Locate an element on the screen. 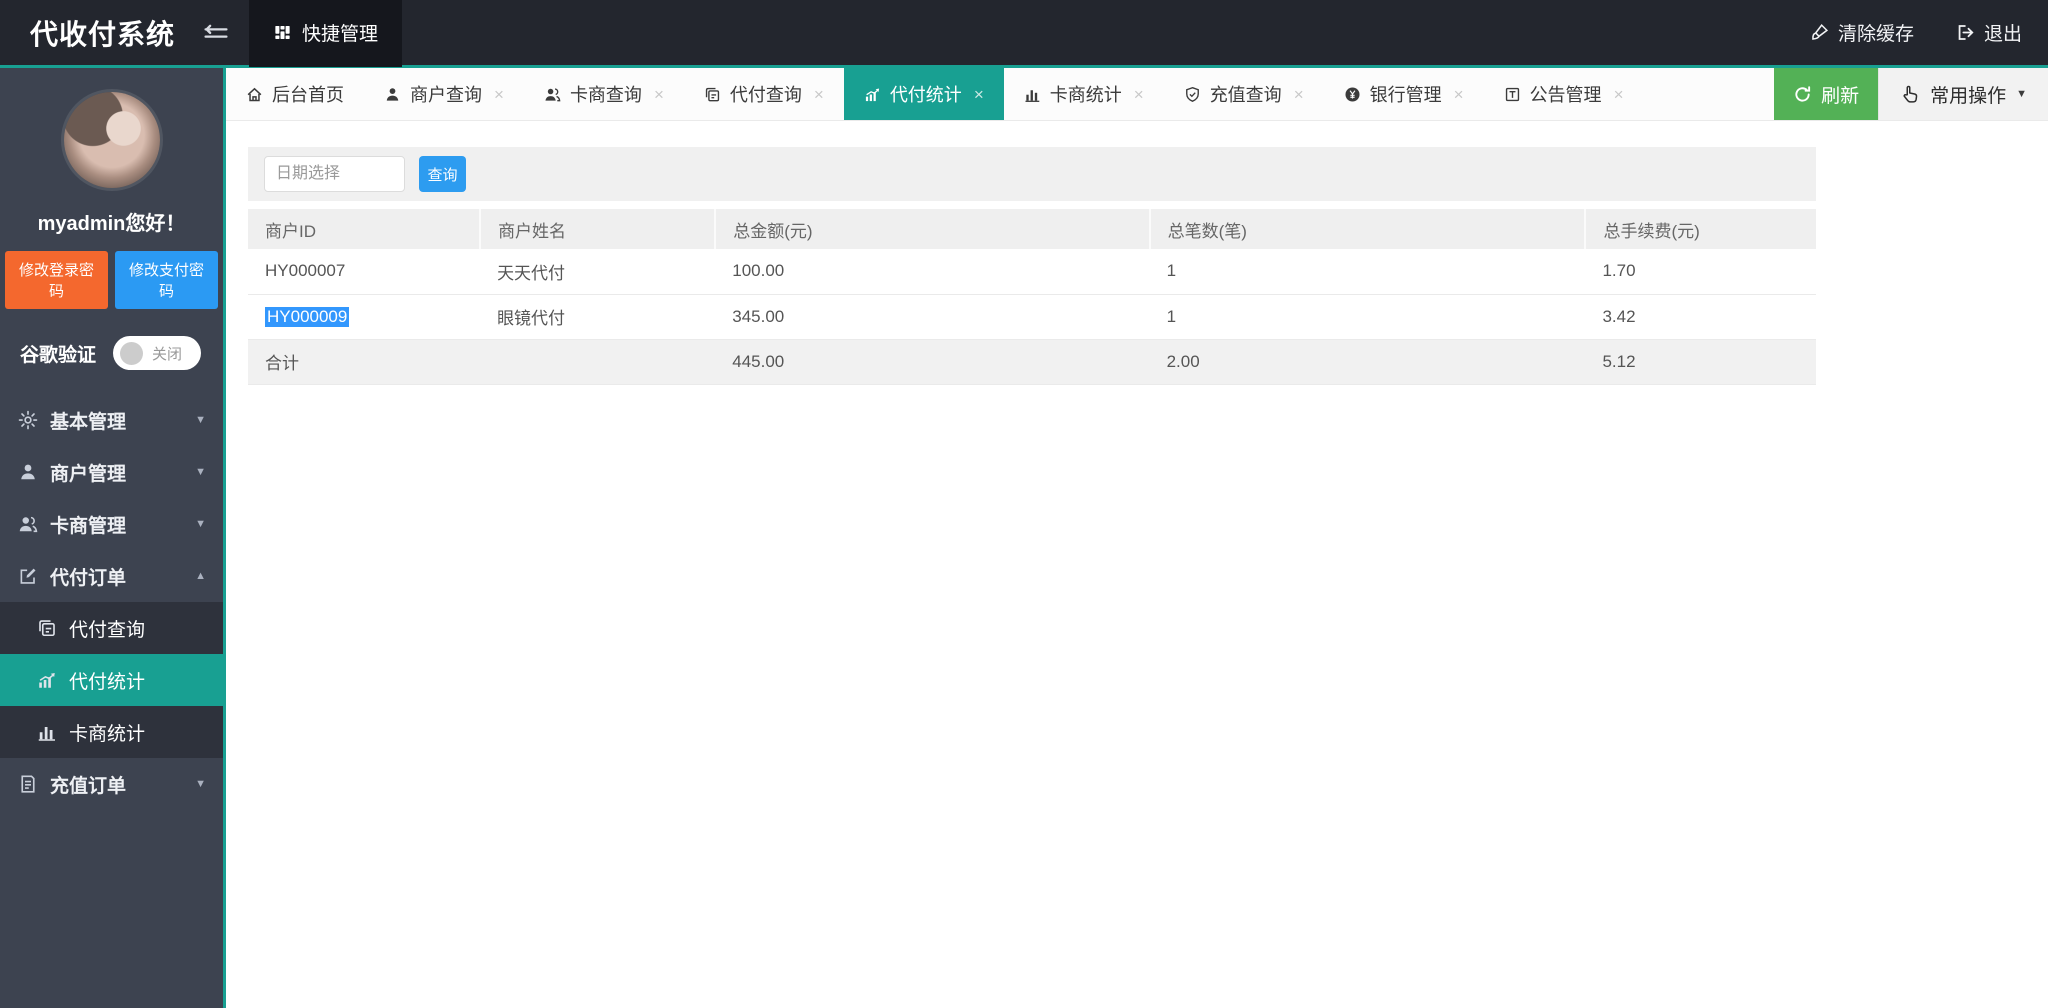 The width and height of the screenshot is (2048, 1008). sidebar-menu-item: 卡商管理 ▼ is located at coordinates (111, 524).